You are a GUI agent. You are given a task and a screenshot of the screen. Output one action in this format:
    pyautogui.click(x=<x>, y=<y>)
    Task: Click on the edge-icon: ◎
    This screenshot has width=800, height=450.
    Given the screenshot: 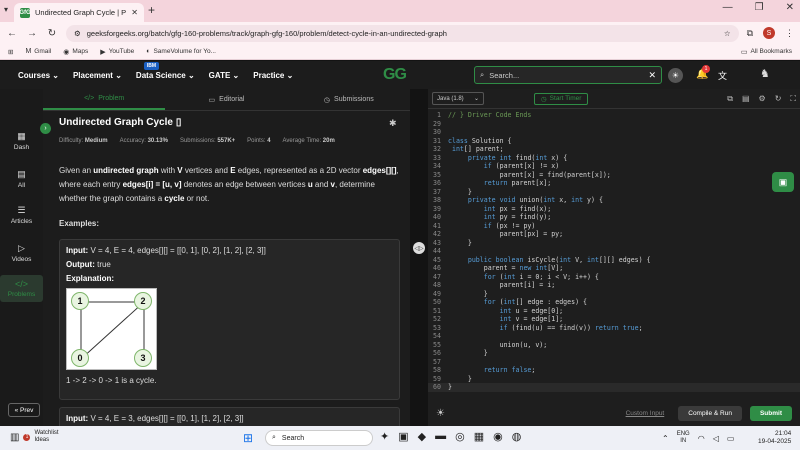 What is the action you would take?
    pyautogui.click(x=460, y=436)
    